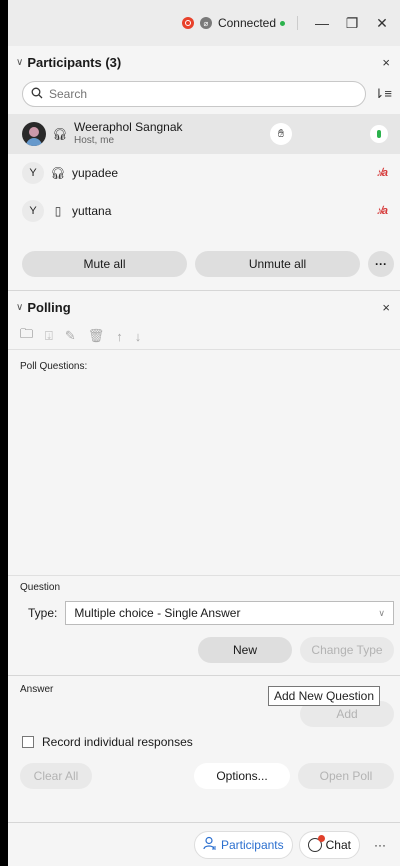 This screenshot has height=866, width=400. Describe the element at coordinates (95, 172) in the screenshot. I see `participant-name: yupadee` at that location.